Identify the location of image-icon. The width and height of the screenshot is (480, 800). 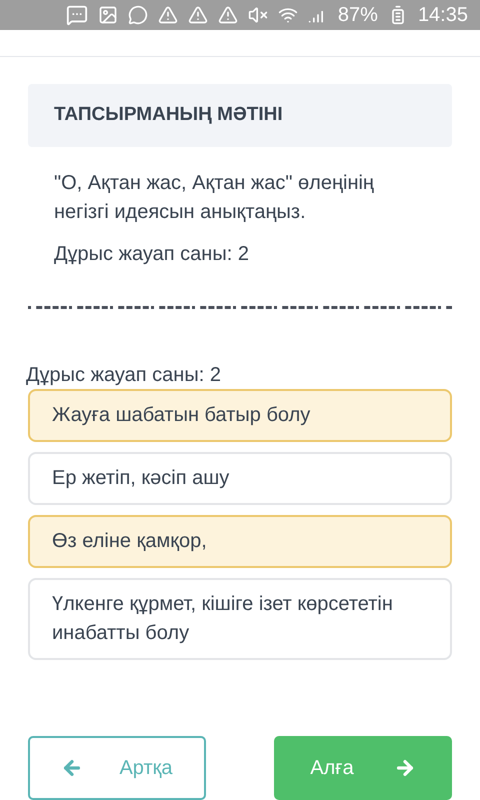
(108, 15).